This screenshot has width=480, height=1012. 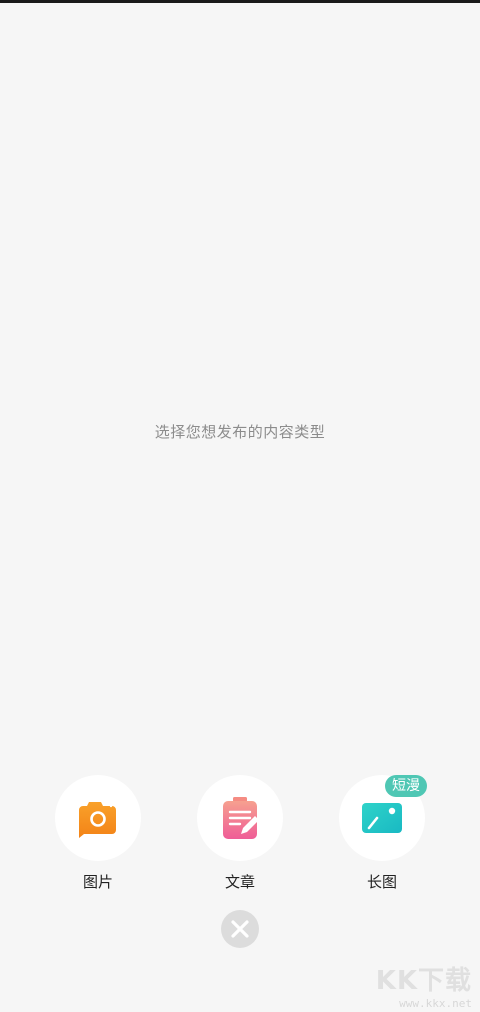 I want to click on option-article: 文章, so click(x=240, y=833).